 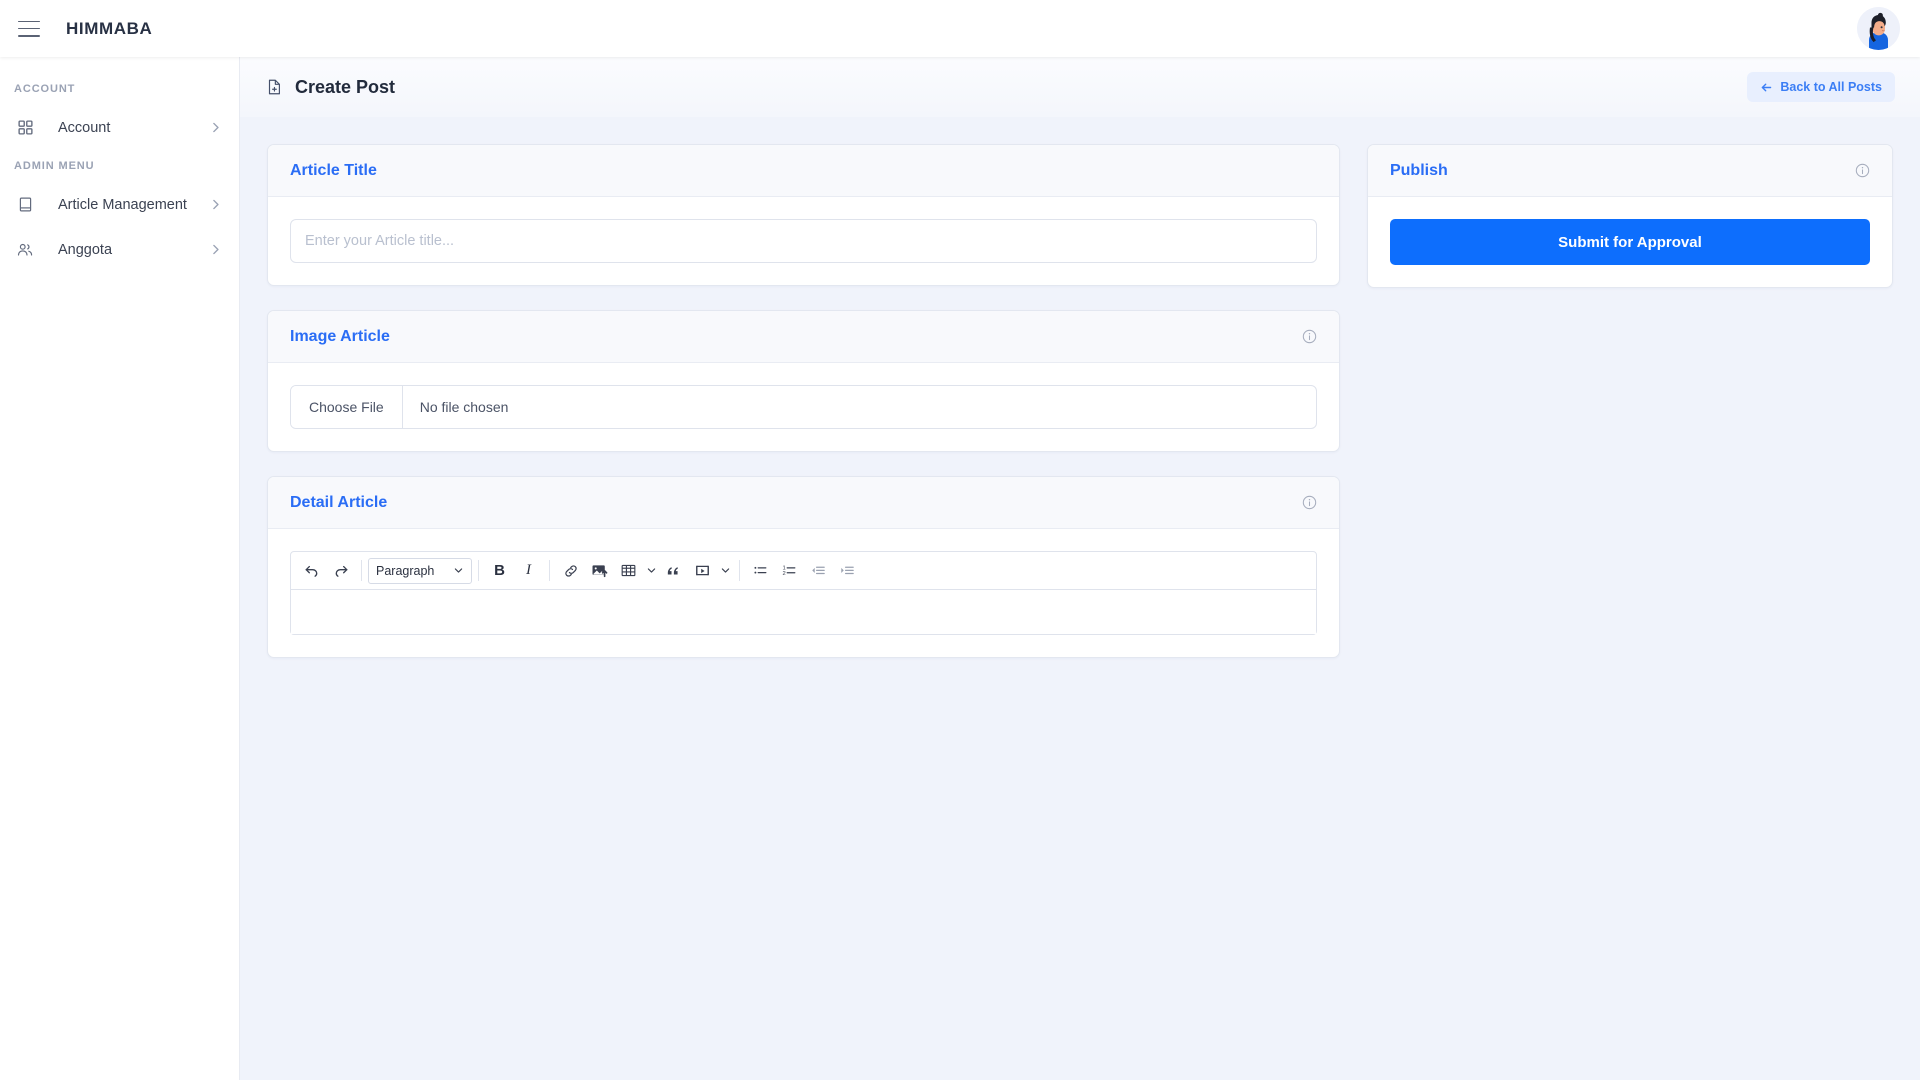 I want to click on editor-toolbar: Paragraph B I 1 2, so click(x=803, y=571).